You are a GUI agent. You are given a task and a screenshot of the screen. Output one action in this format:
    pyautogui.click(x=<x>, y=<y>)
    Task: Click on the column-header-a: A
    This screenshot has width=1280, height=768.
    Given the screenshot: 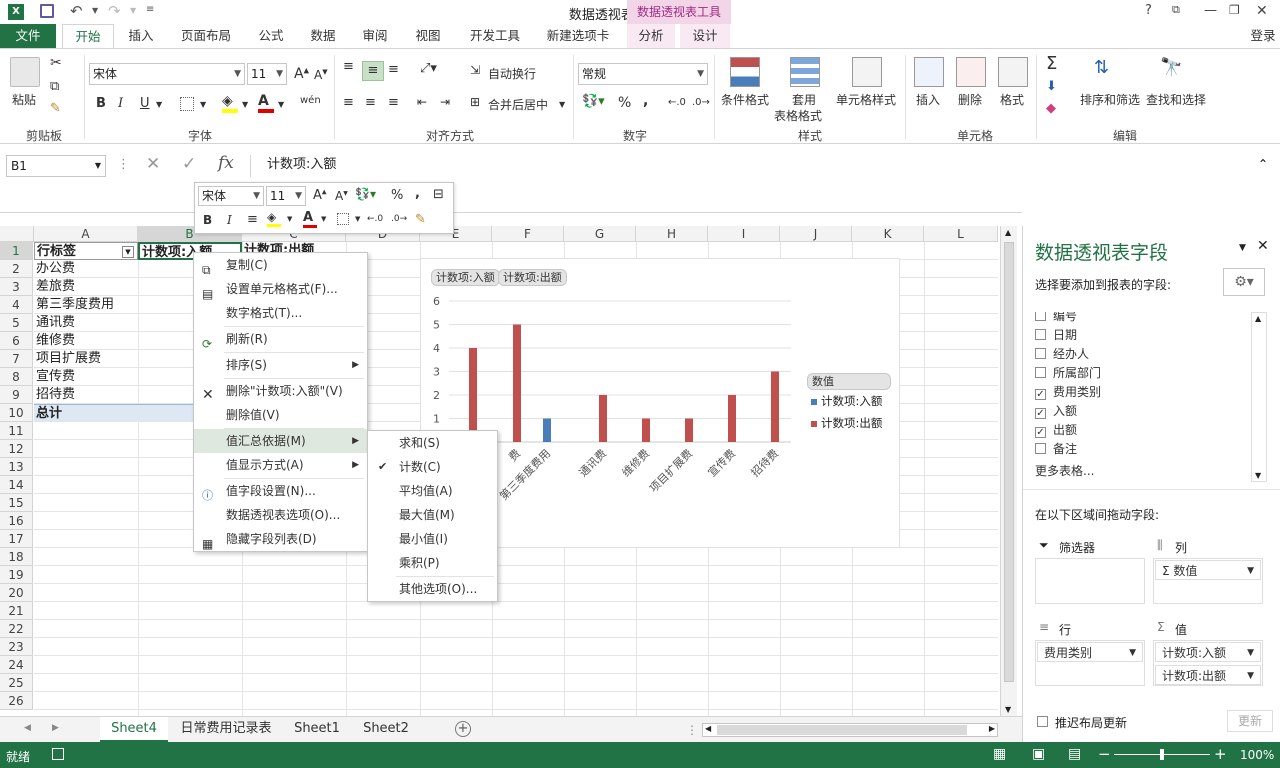 What is the action you would take?
    pyautogui.click(x=86, y=234)
    